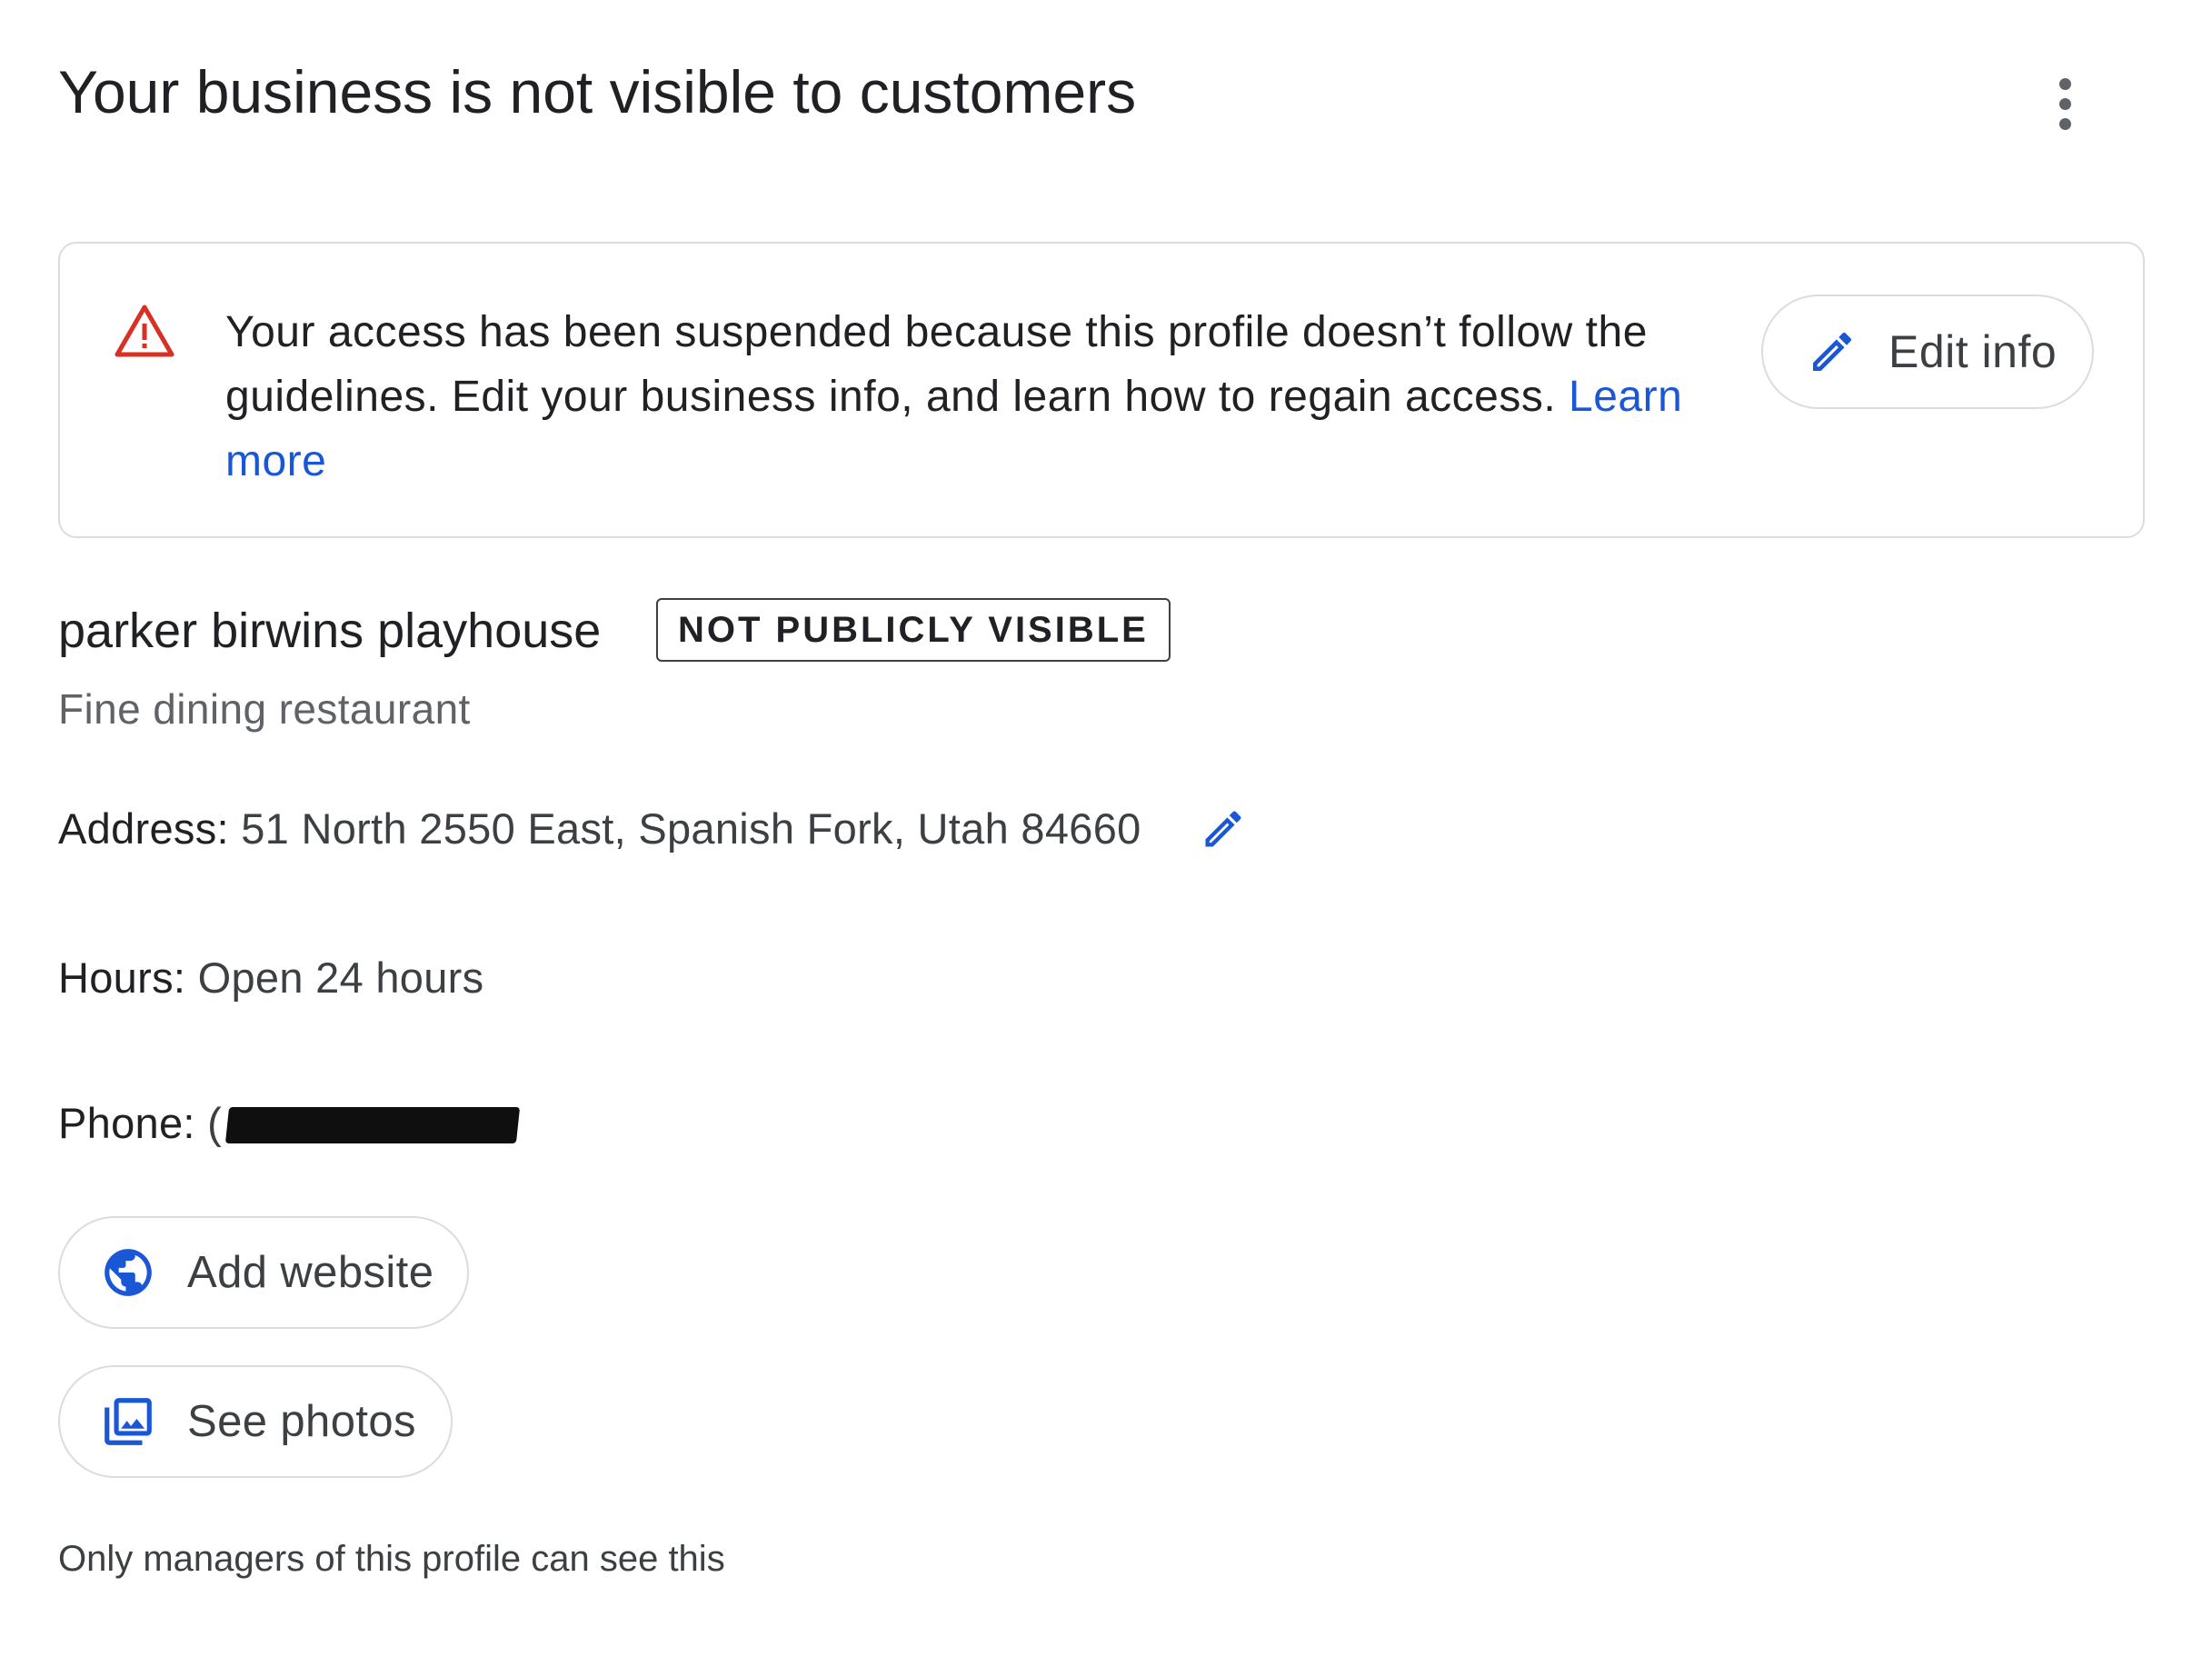  Describe the element at coordinates (264, 709) in the screenshot. I see `business-category: Fine dining restaurant` at that location.